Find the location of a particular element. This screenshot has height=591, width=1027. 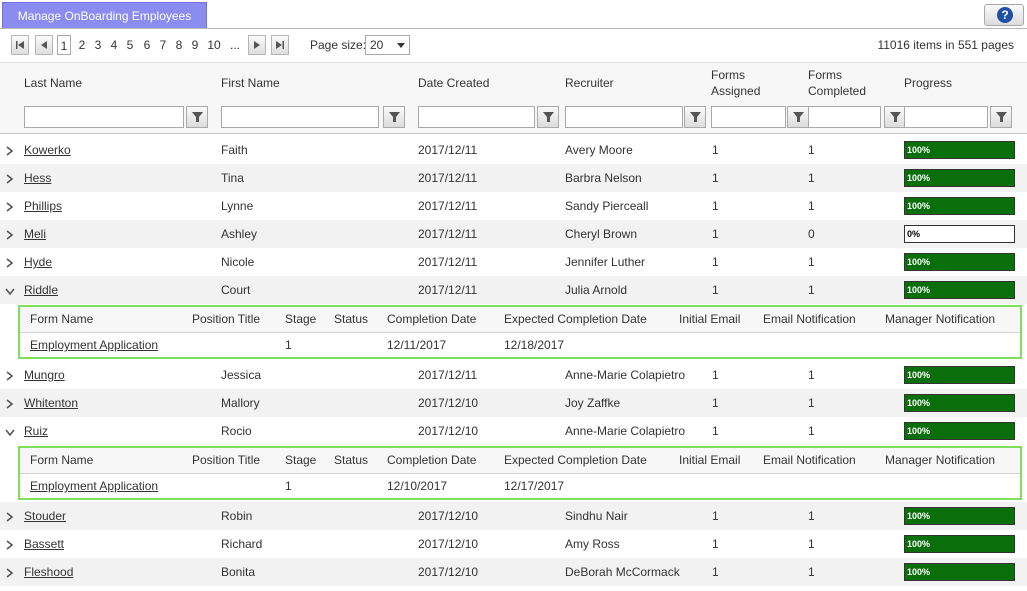

last-name-link: Hess is located at coordinates (37, 178).